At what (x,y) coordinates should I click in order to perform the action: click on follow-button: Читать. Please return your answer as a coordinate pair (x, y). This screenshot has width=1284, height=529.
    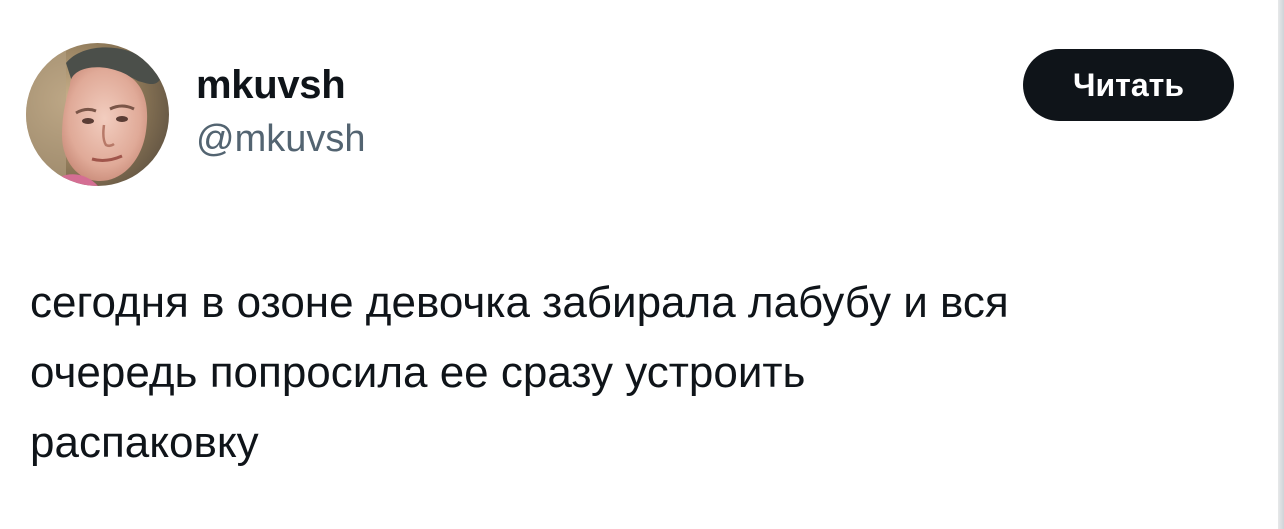
    Looking at the image, I should click on (1128, 85).